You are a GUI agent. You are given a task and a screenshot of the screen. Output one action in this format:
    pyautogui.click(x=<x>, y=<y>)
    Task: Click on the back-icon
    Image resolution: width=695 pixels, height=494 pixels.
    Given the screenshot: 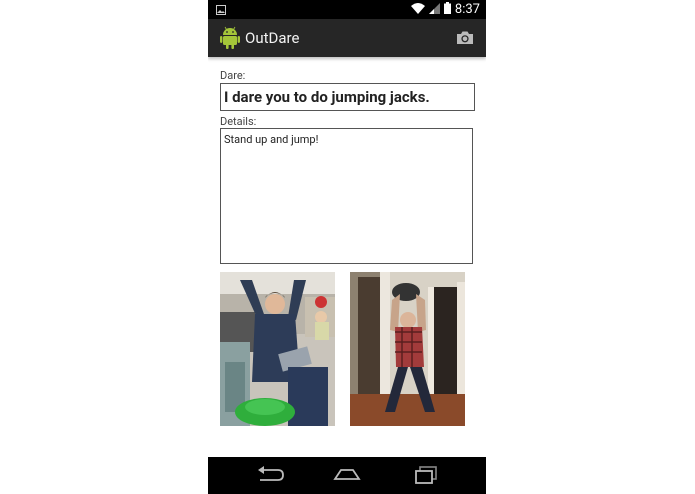 What is the action you would take?
    pyautogui.click(x=270, y=477)
    